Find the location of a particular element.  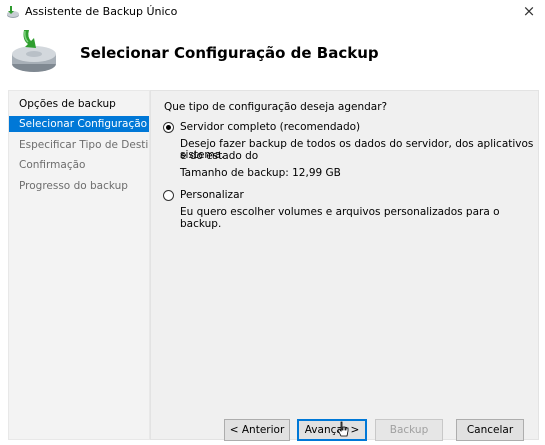

full-server-description-line2: sistema. is located at coordinates (202, 155).